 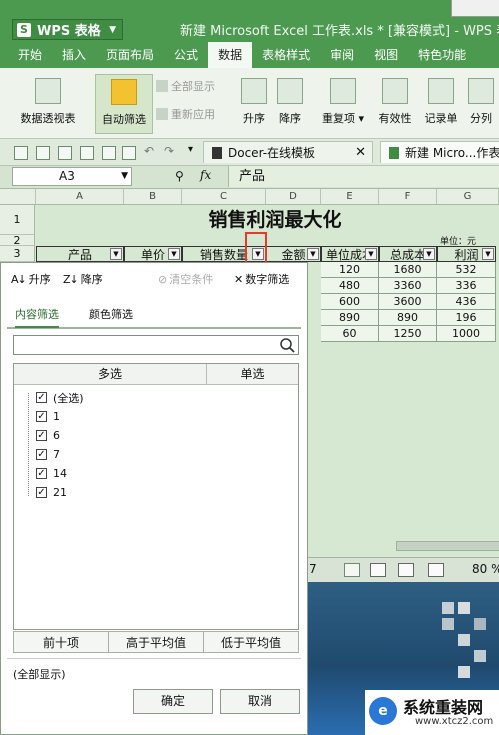 What do you see at coordinates (153, 196) in the screenshot?
I see `column-header-b: B` at bounding box center [153, 196].